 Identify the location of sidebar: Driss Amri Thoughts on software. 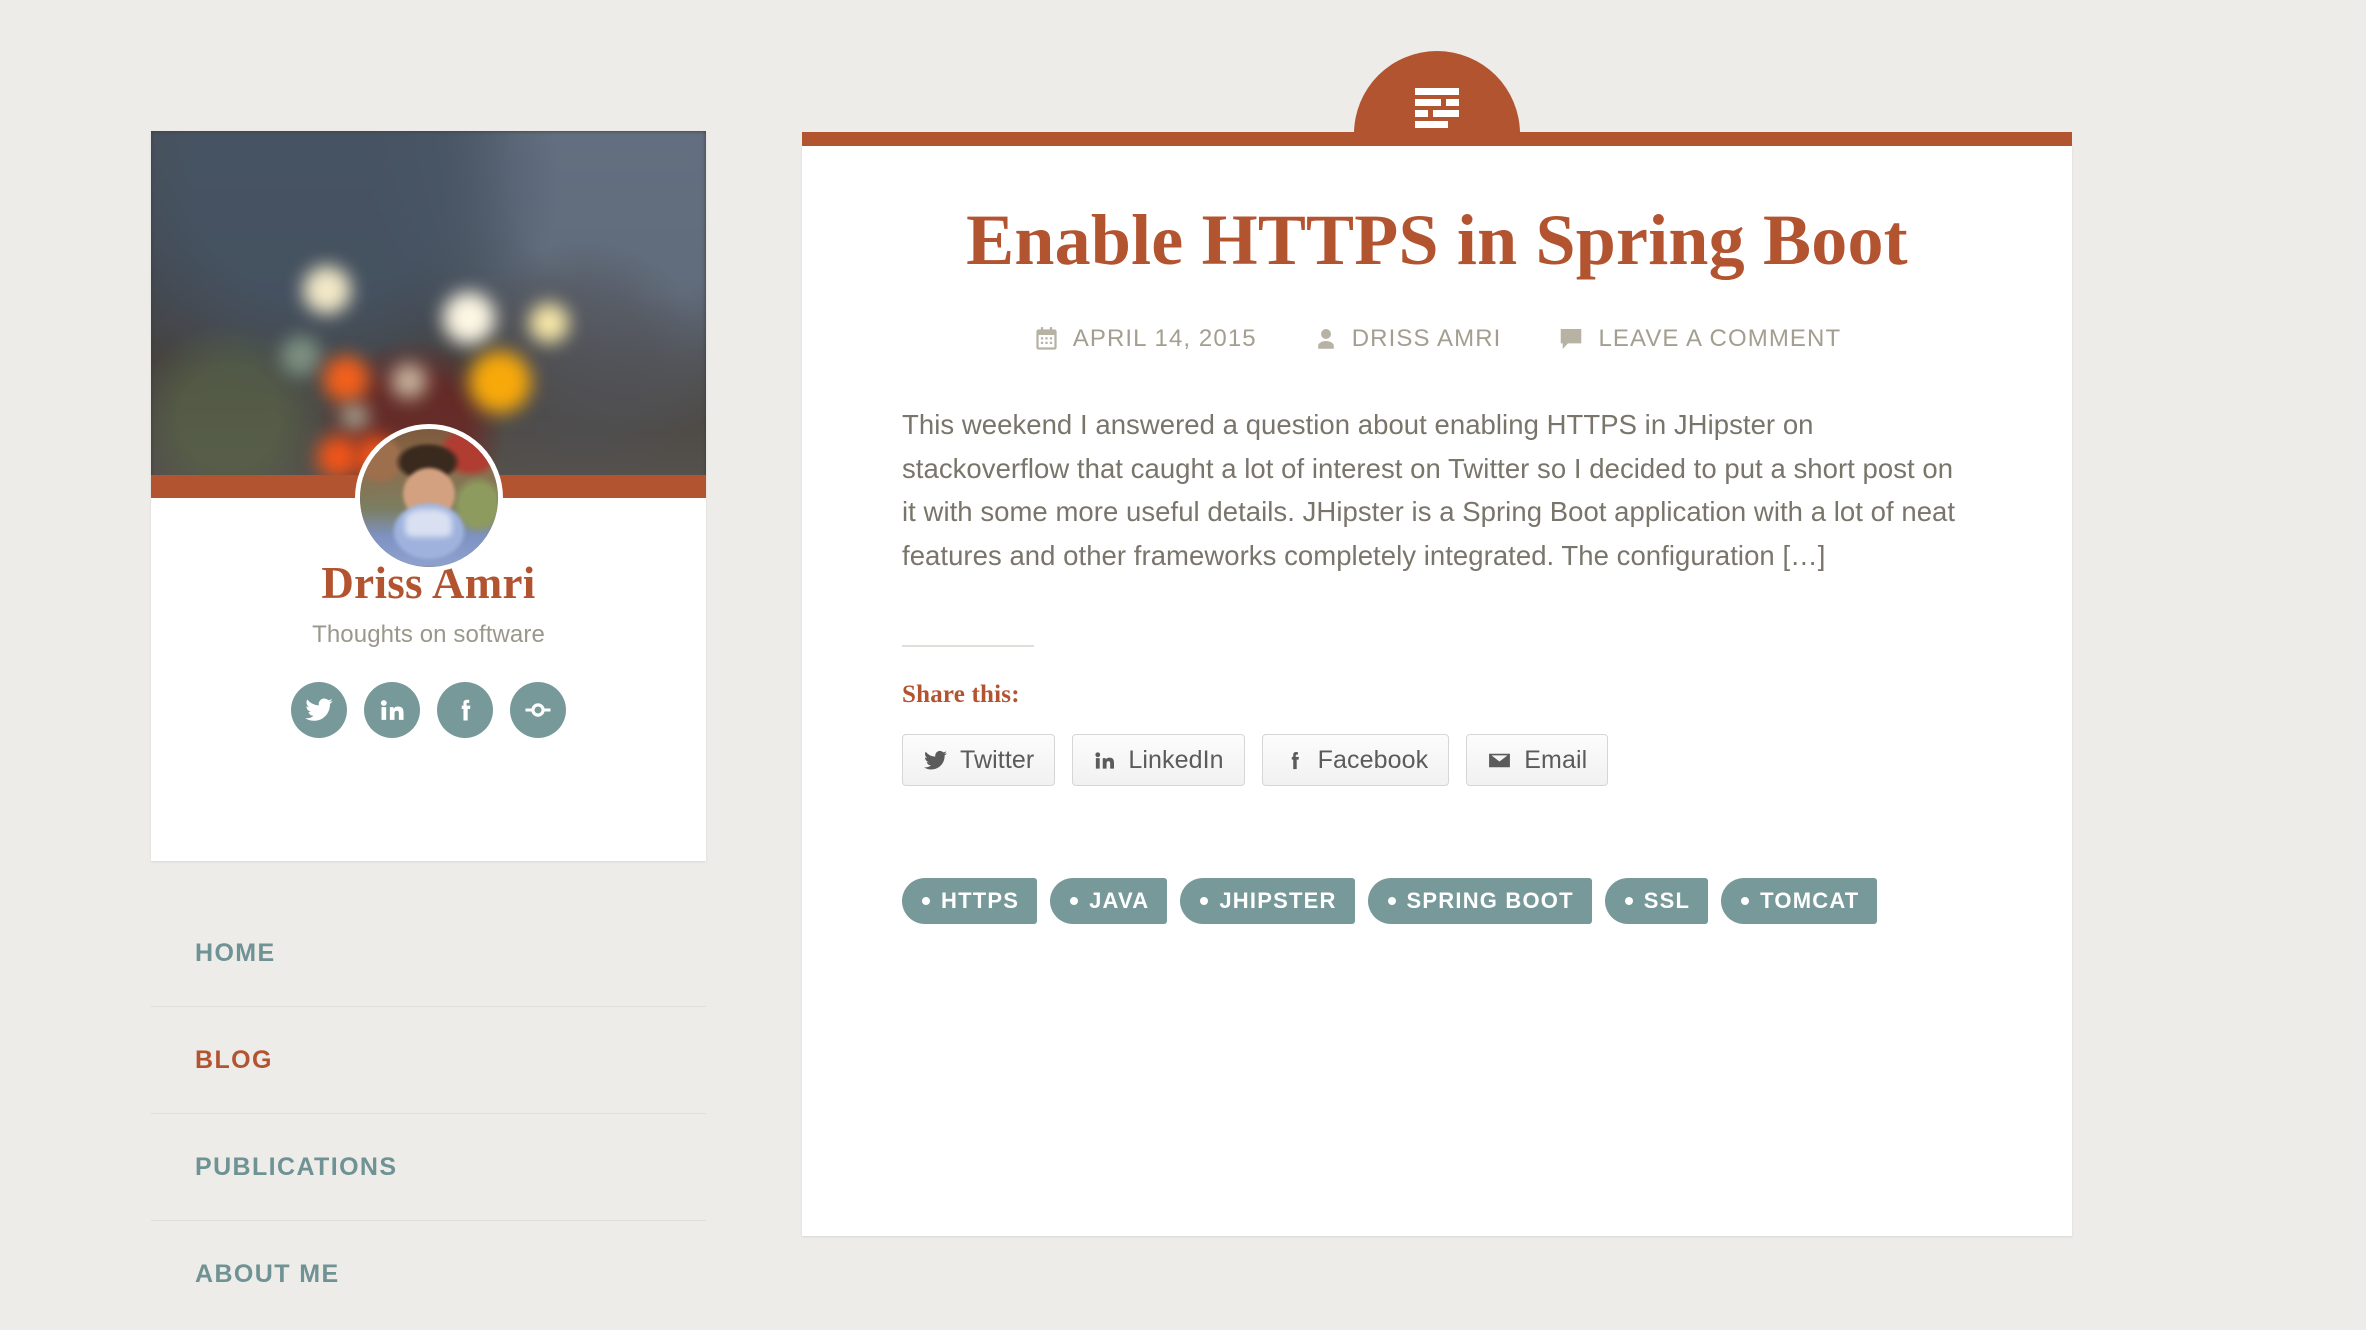
(428, 496).